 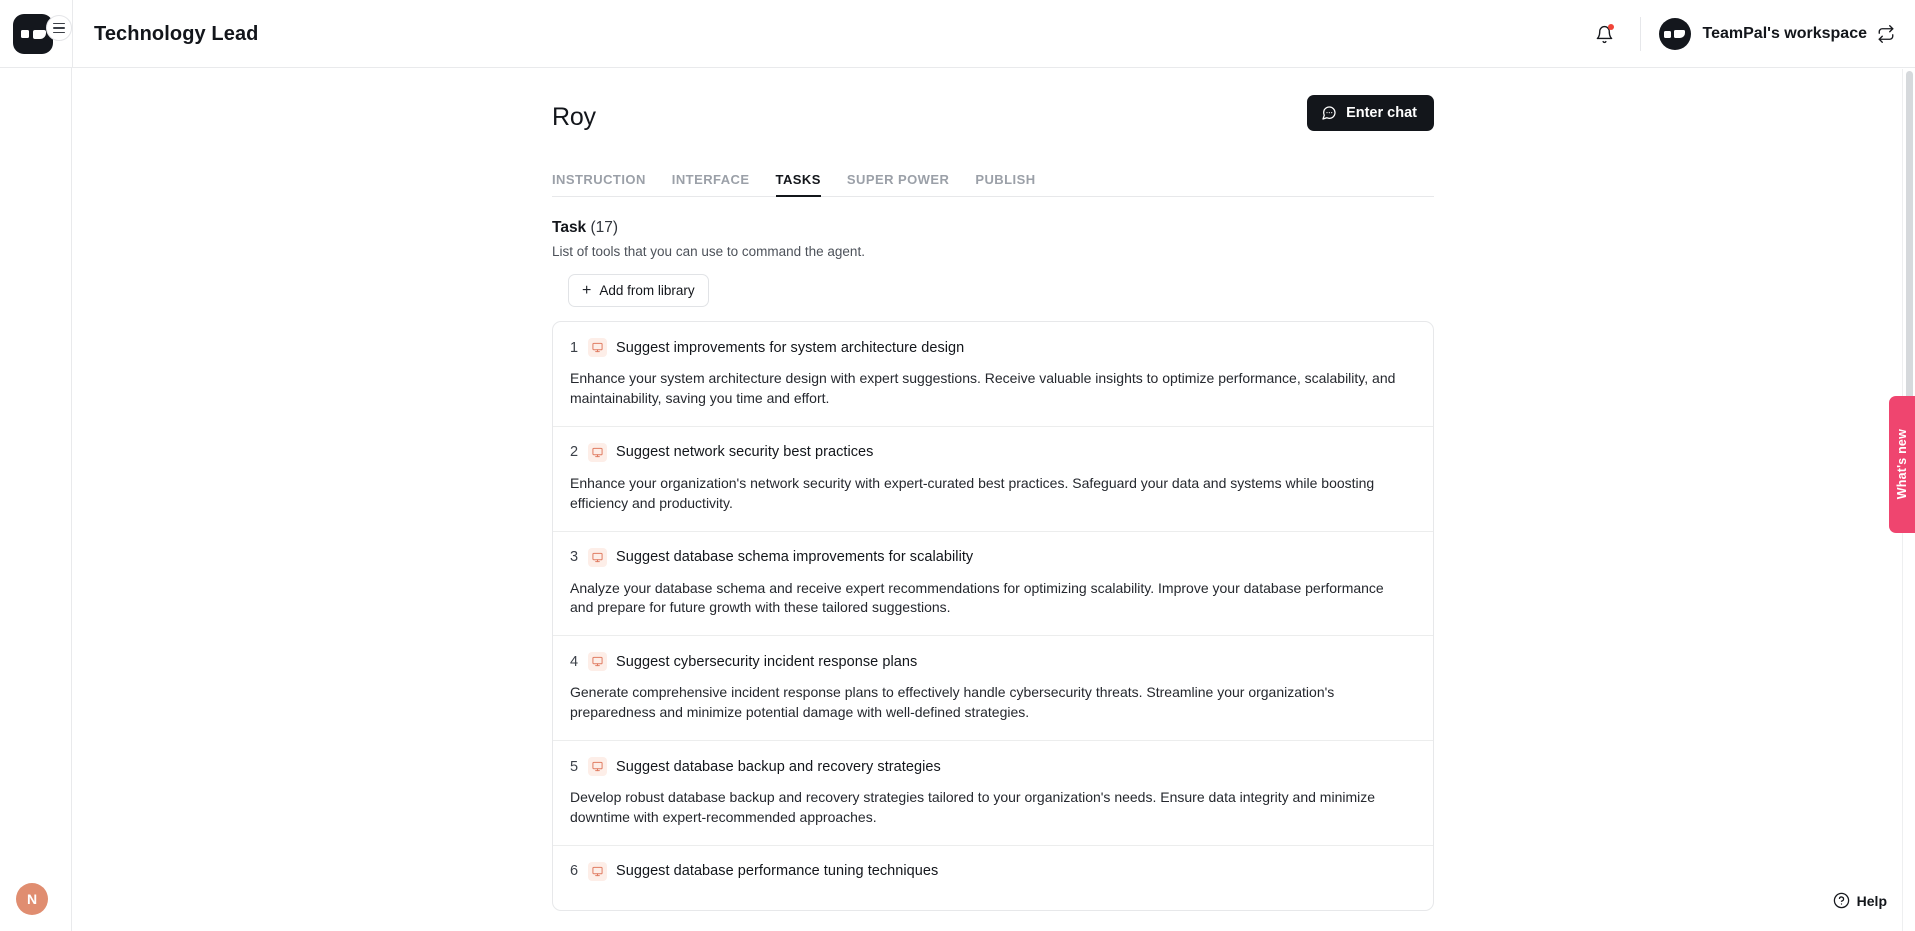 I want to click on page-title: Roy, so click(x=574, y=117).